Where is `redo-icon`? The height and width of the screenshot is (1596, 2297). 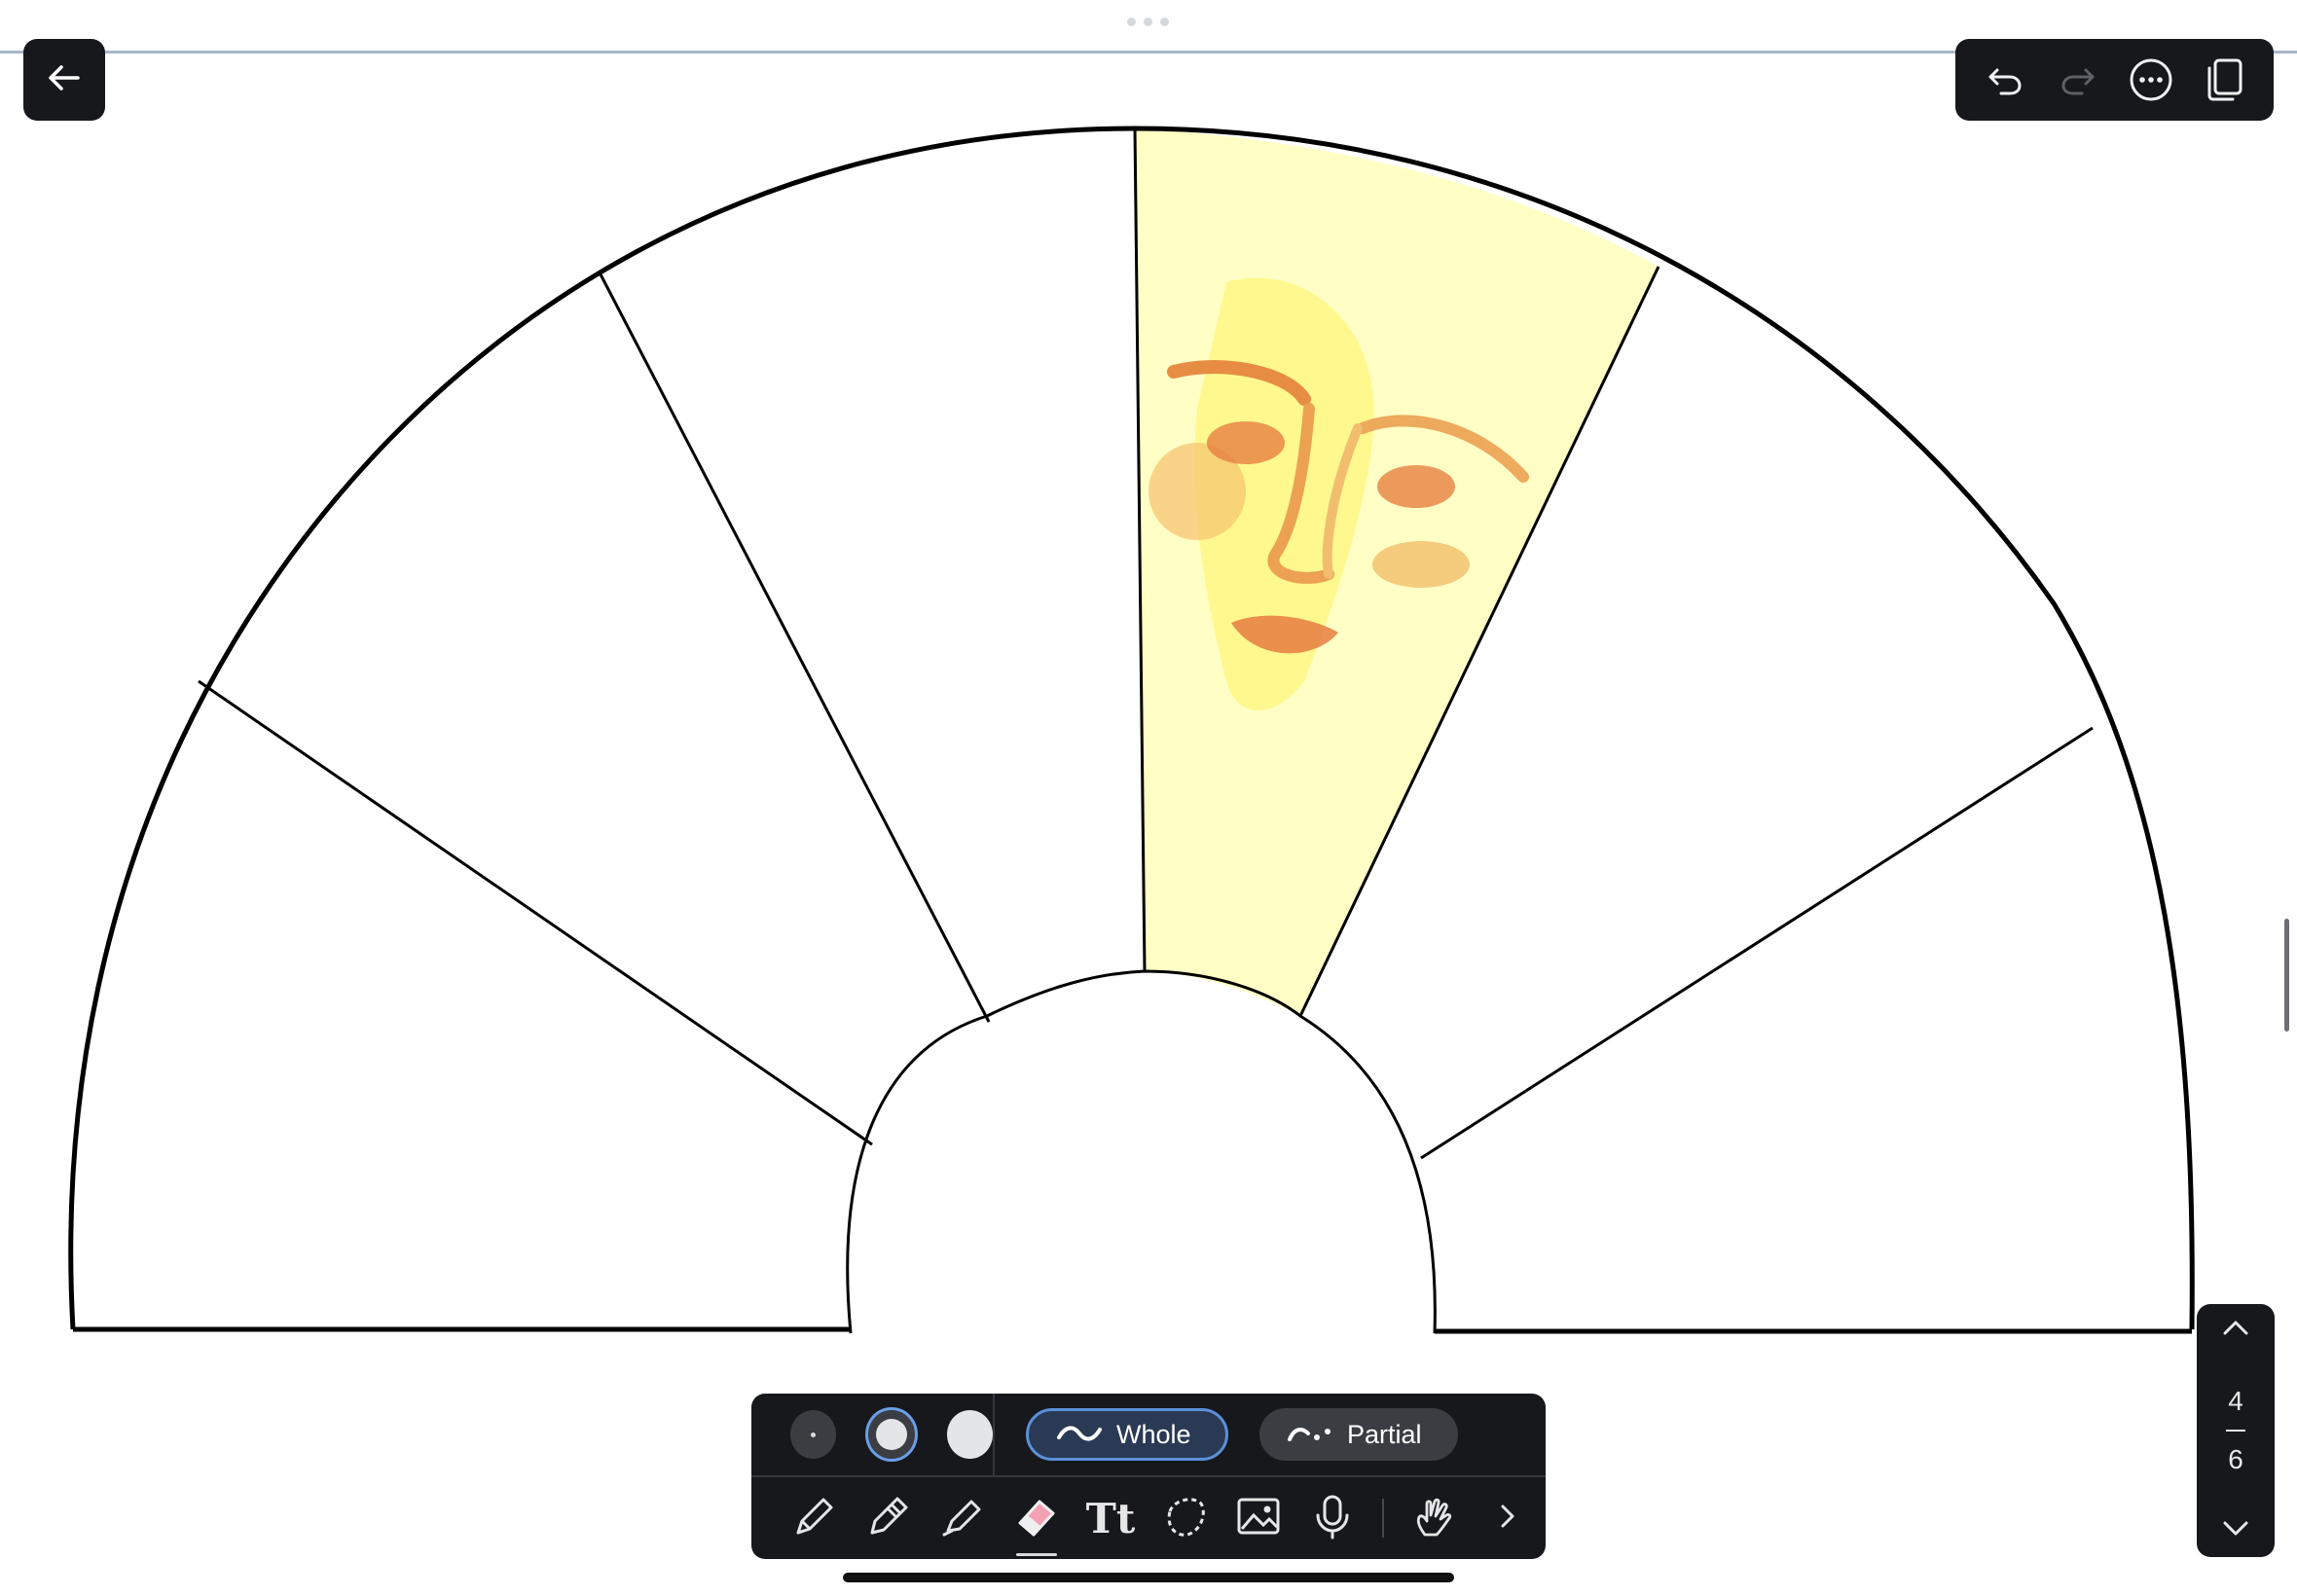 redo-icon is located at coordinates (2078, 80).